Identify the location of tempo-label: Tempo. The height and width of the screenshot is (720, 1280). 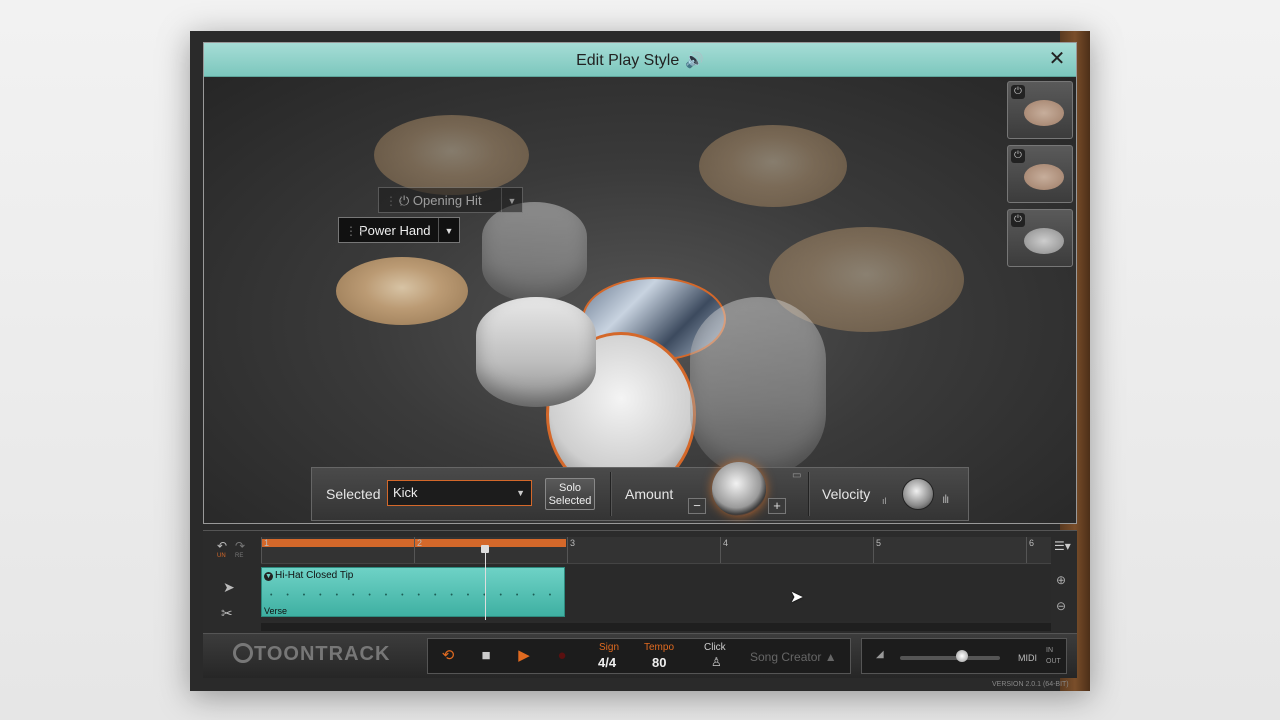
(659, 647).